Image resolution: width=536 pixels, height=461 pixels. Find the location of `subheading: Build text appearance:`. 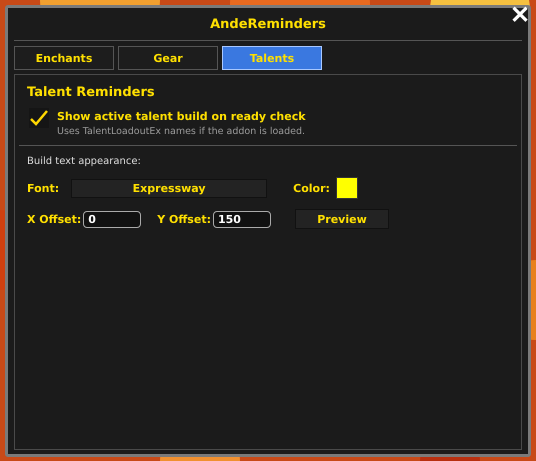

subheading: Build text appearance: is located at coordinates (84, 161).